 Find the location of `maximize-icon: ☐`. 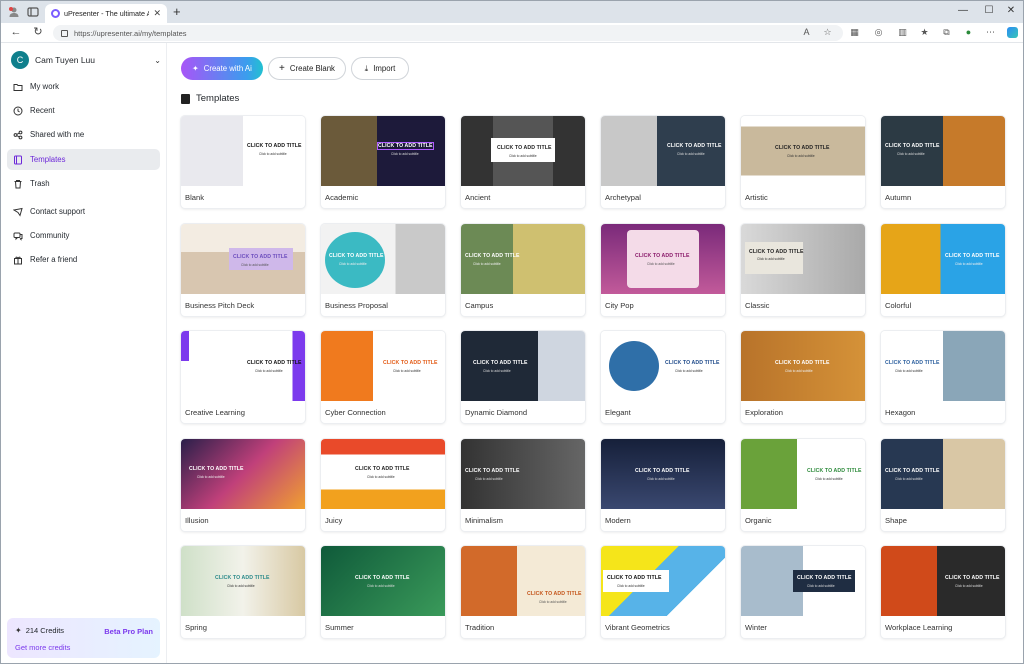

maximize-icon: ☐ is located at coordinates (989, 11).